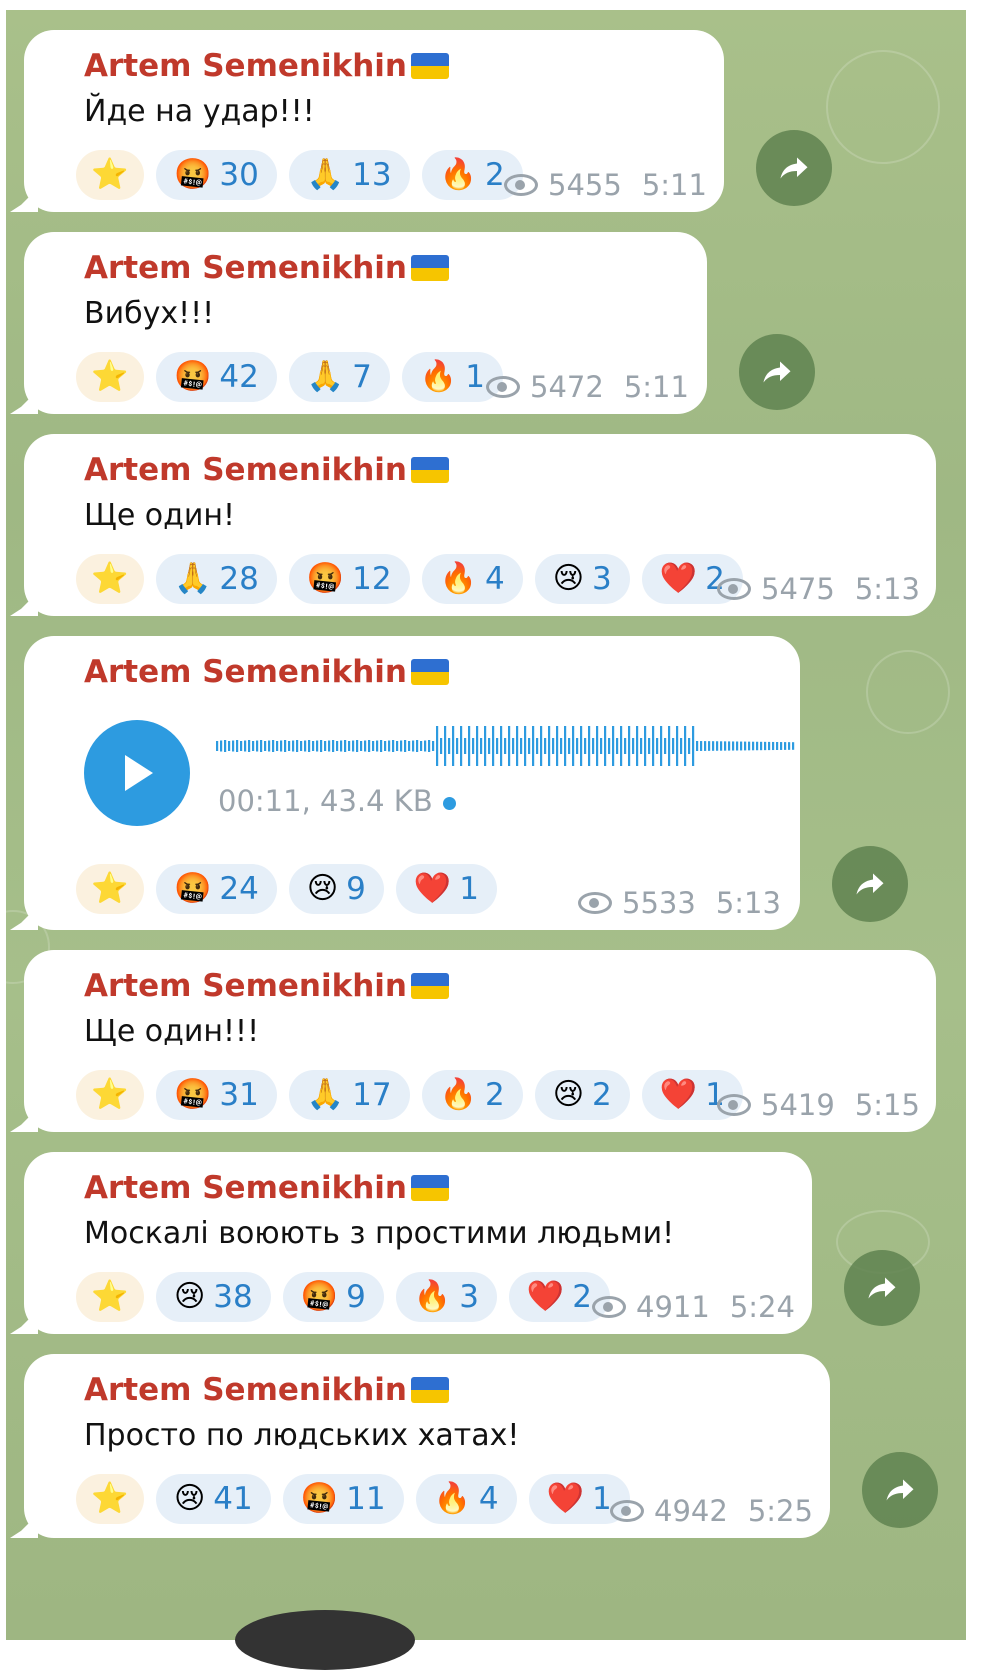 This screenshot has width=995, height=1670. Describe the element at coordinates (216, 1095) in the screenshot. I see `reaction-button: 🤬 31` at that location.